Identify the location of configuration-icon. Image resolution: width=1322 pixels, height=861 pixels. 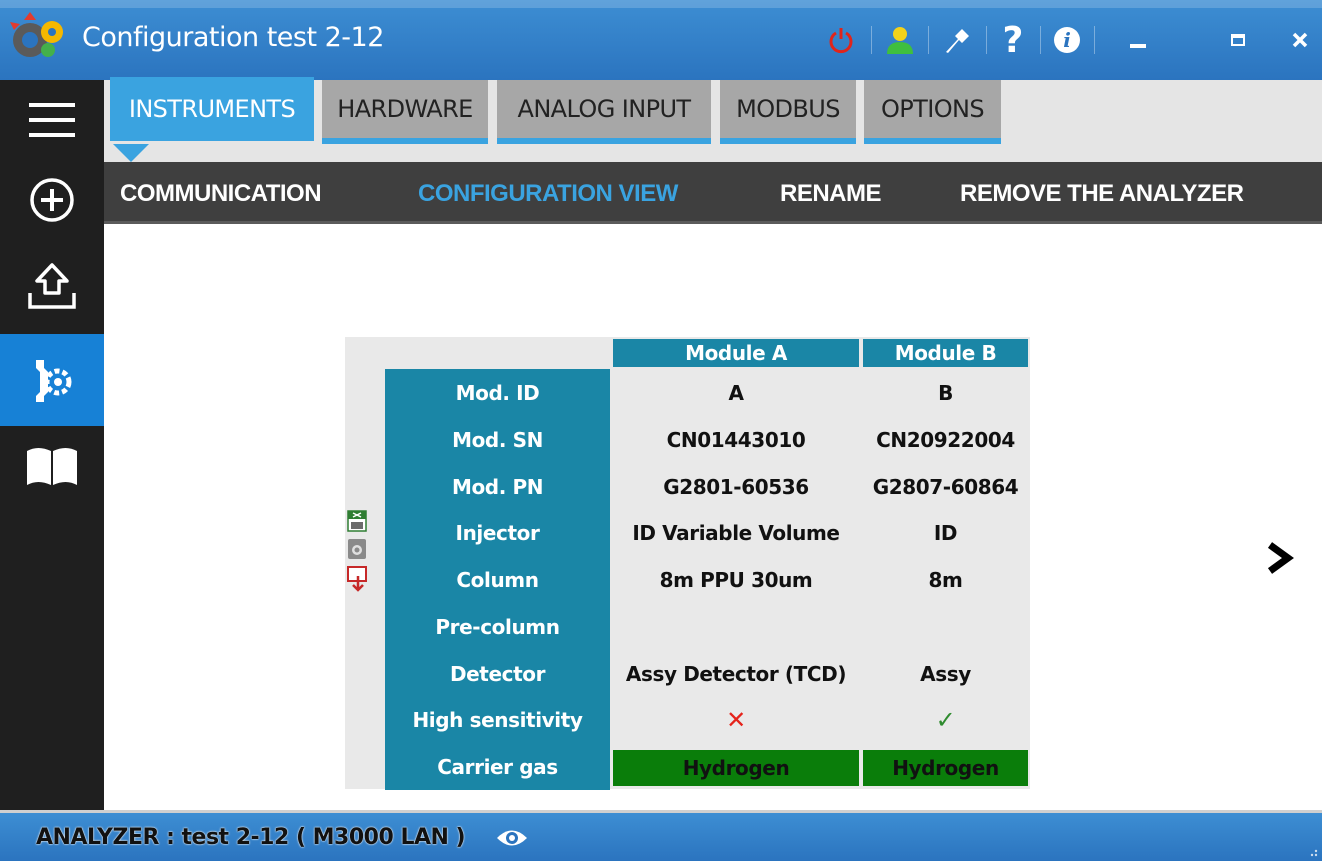
(54, 381).